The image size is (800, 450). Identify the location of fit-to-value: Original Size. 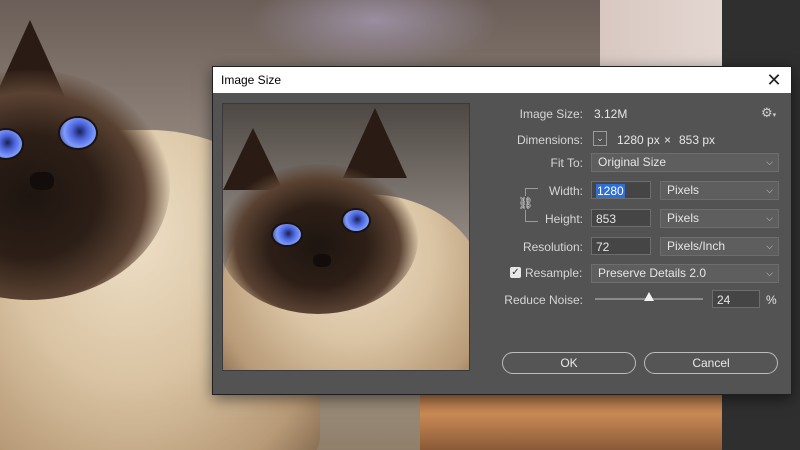
(632, 162).